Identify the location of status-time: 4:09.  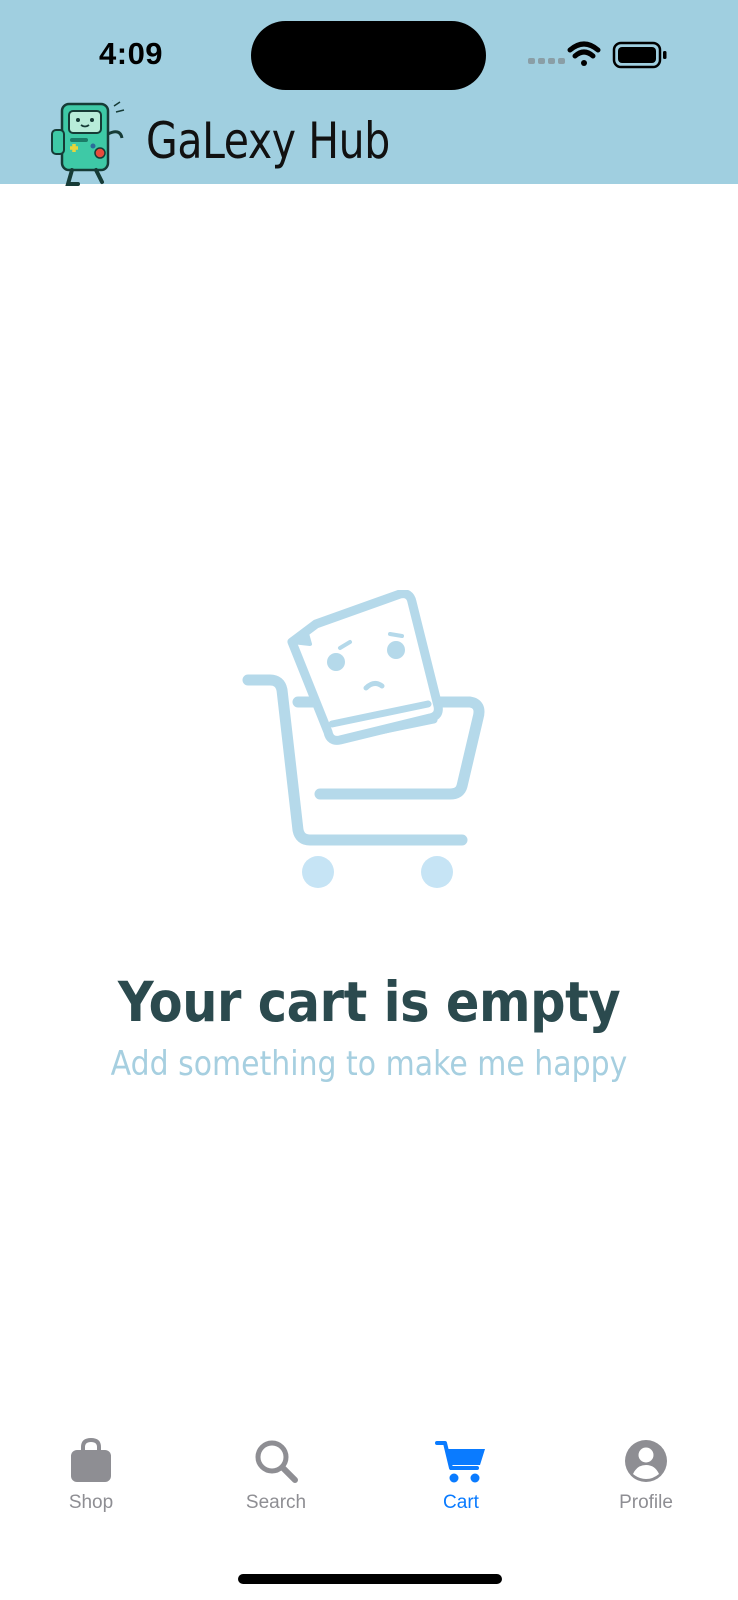
(131, 53).